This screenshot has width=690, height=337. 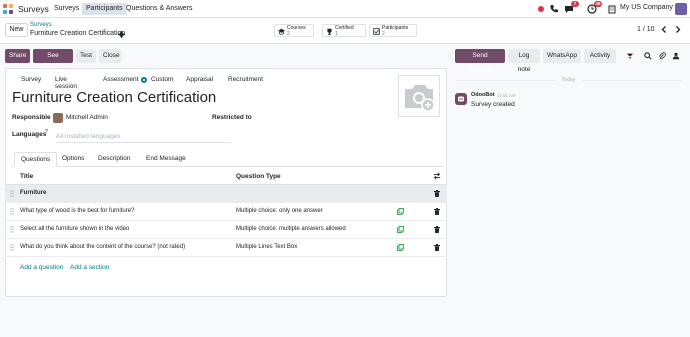 What do you see at coordinates (258, 176) in the screenshot?
I see `column-question-type: Question Type` at bounding box center [258, 176].